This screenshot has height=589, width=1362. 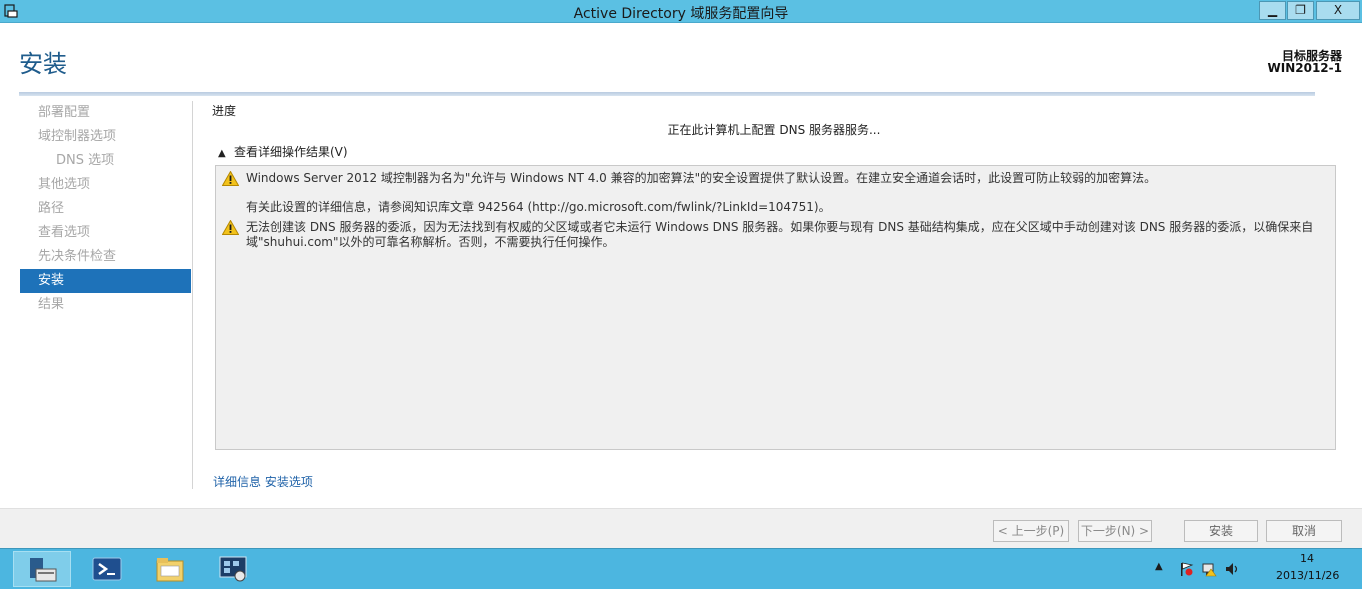 What do you see at coordinates (1300, 10) in the screenshot?
I see `maximize-button: ❐` at bounding box center [1300, 10].